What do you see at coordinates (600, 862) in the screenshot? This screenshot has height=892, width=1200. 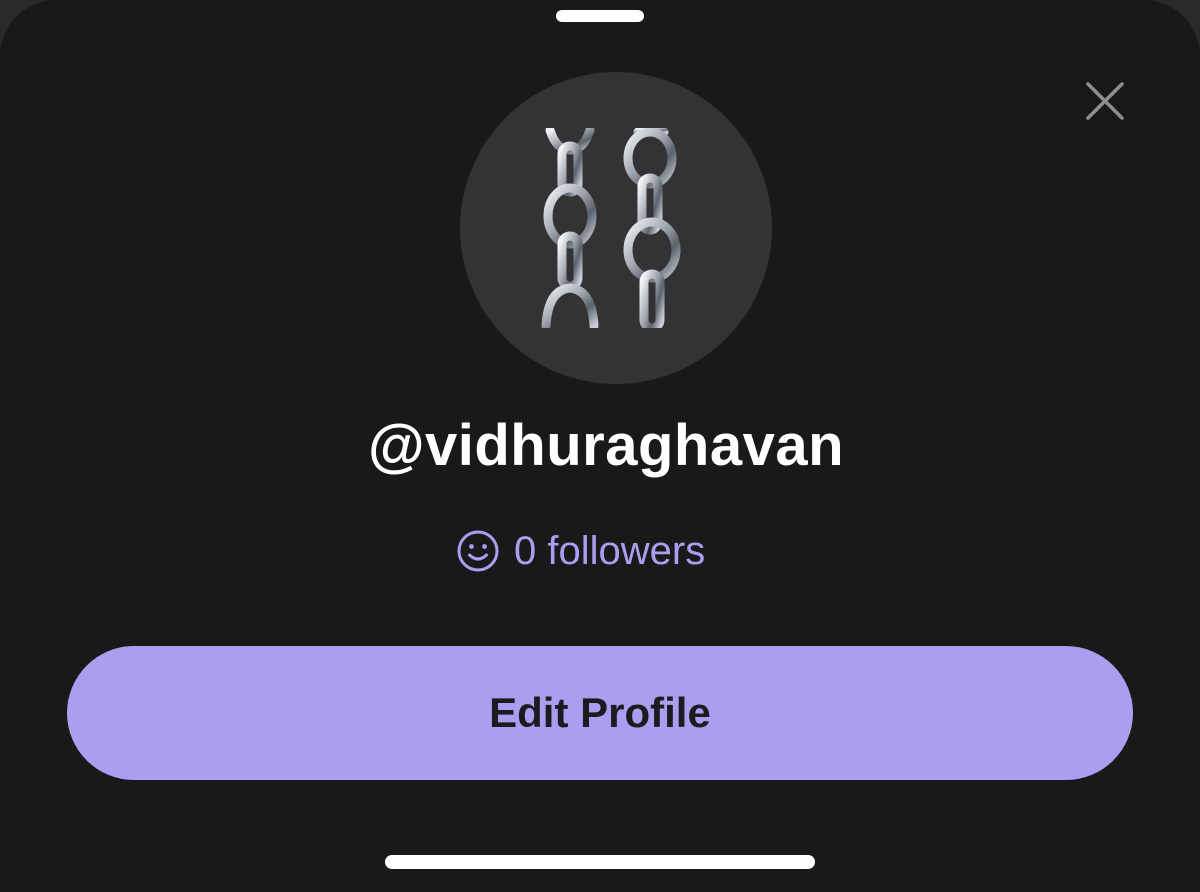 I see `home-indicator` at bounding box center [600, 862].